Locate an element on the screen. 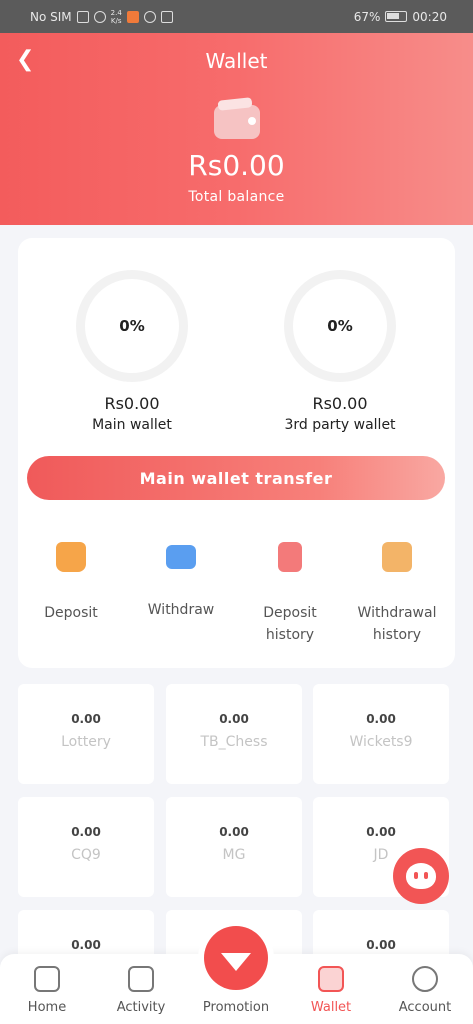 The image size is (473, 1024). battery-icon is located at coordinates (396, 16).